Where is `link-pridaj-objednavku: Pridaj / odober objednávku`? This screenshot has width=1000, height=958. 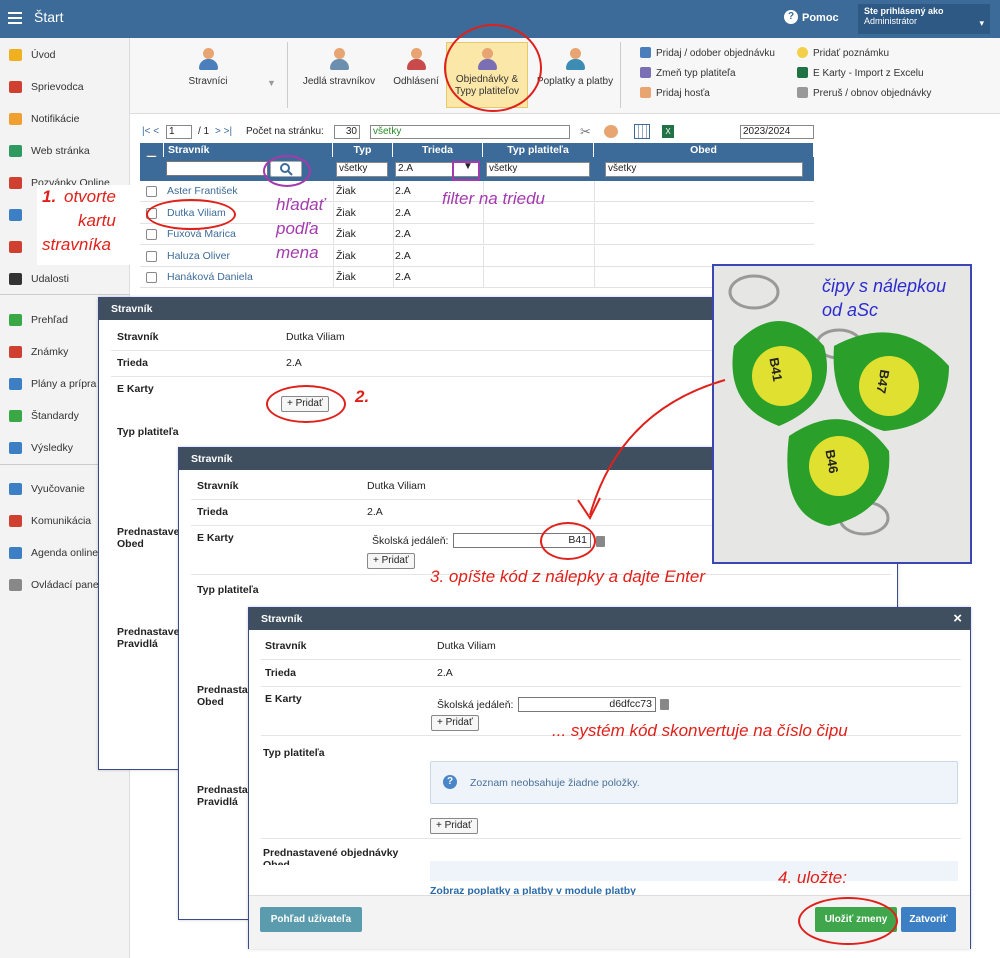 link-pridaj-objednavku: Pridaj / odober objednávku is located at coordinates (707, 53).